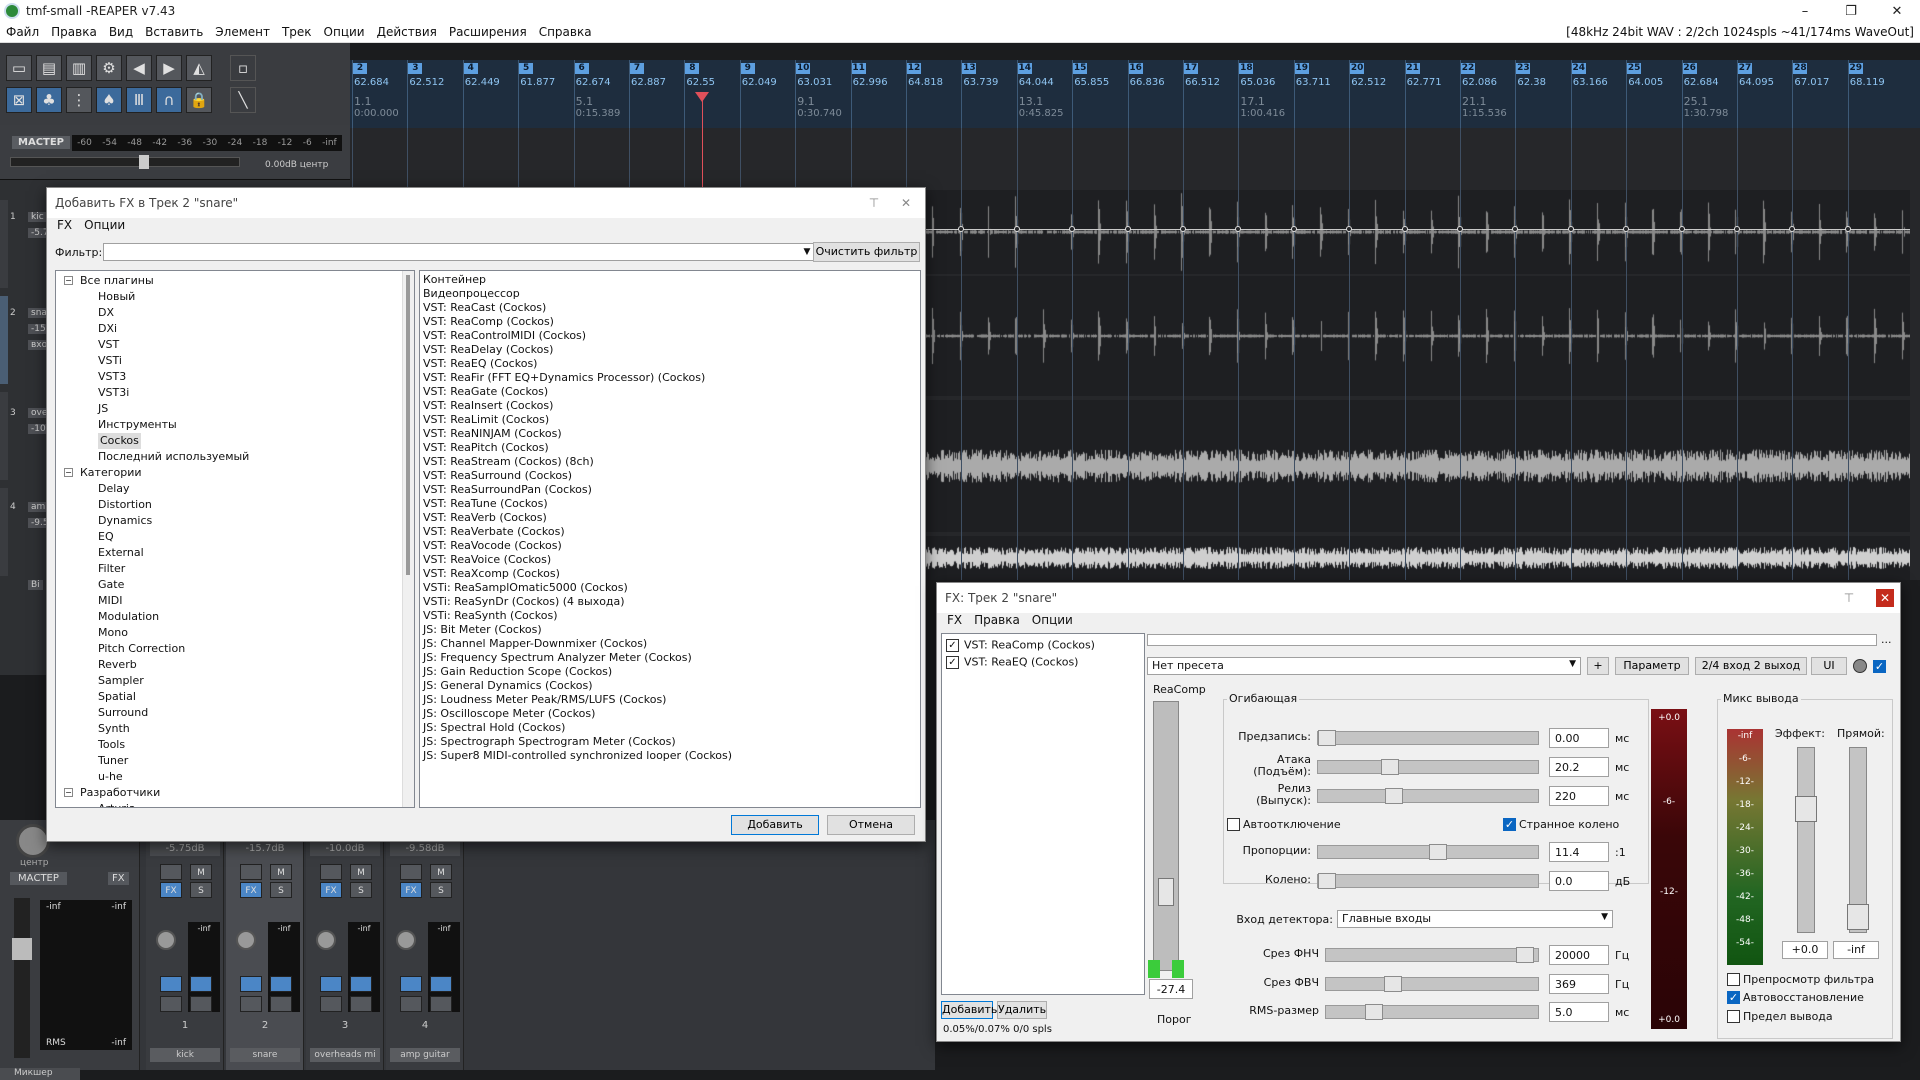 The height and width of the screenshot is (1080, 1920). I want to click on param-value: 0.00, so click(1579, 738).